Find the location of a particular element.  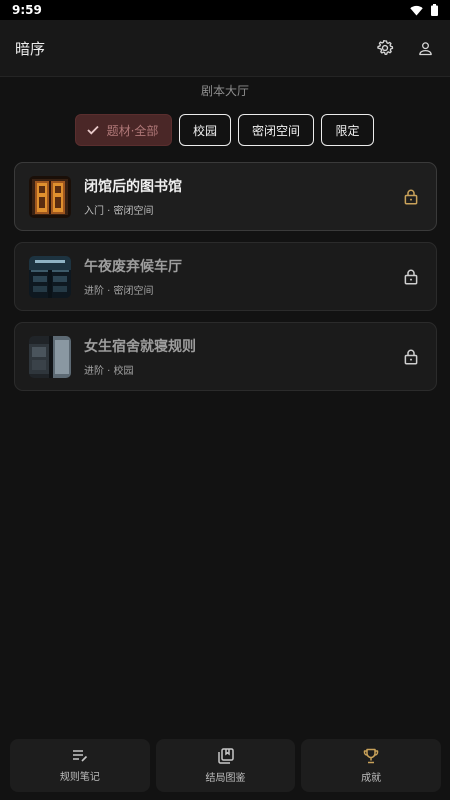

check-icon is located at coordinates (92, 130).